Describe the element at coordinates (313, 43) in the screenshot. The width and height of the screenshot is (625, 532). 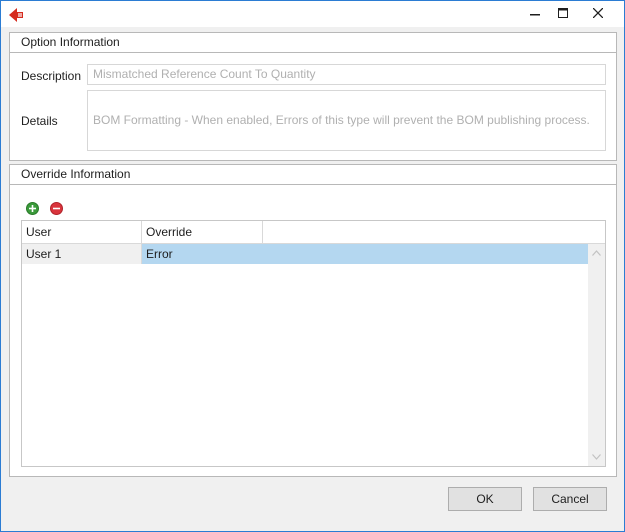
I see `option-information-header: Option Information` at that location.